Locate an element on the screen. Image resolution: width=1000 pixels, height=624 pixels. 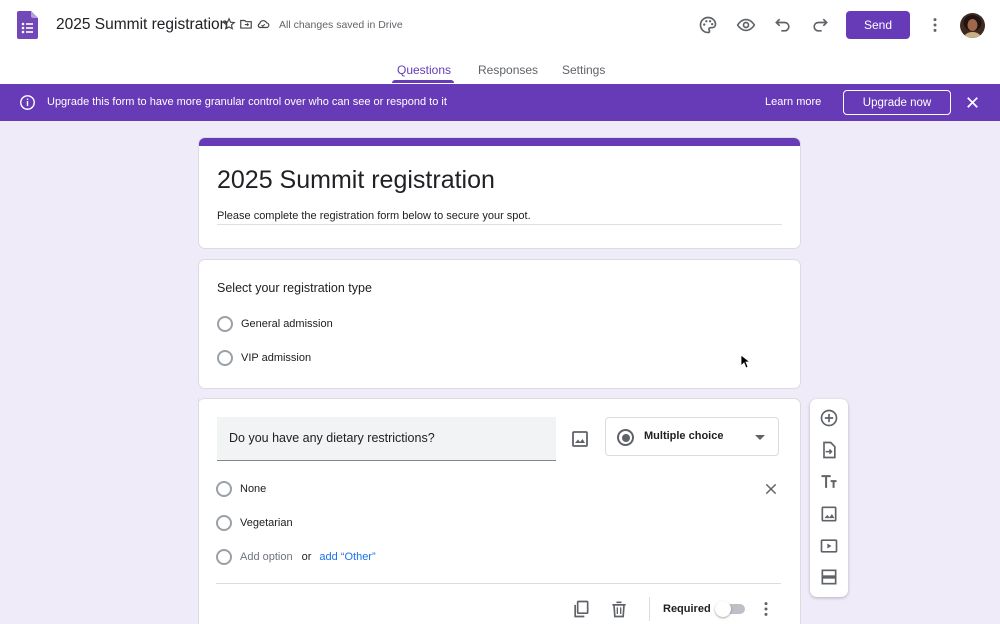
question-title-input: Do you have any dietary restrictions? is located at coordinates (386, 439).